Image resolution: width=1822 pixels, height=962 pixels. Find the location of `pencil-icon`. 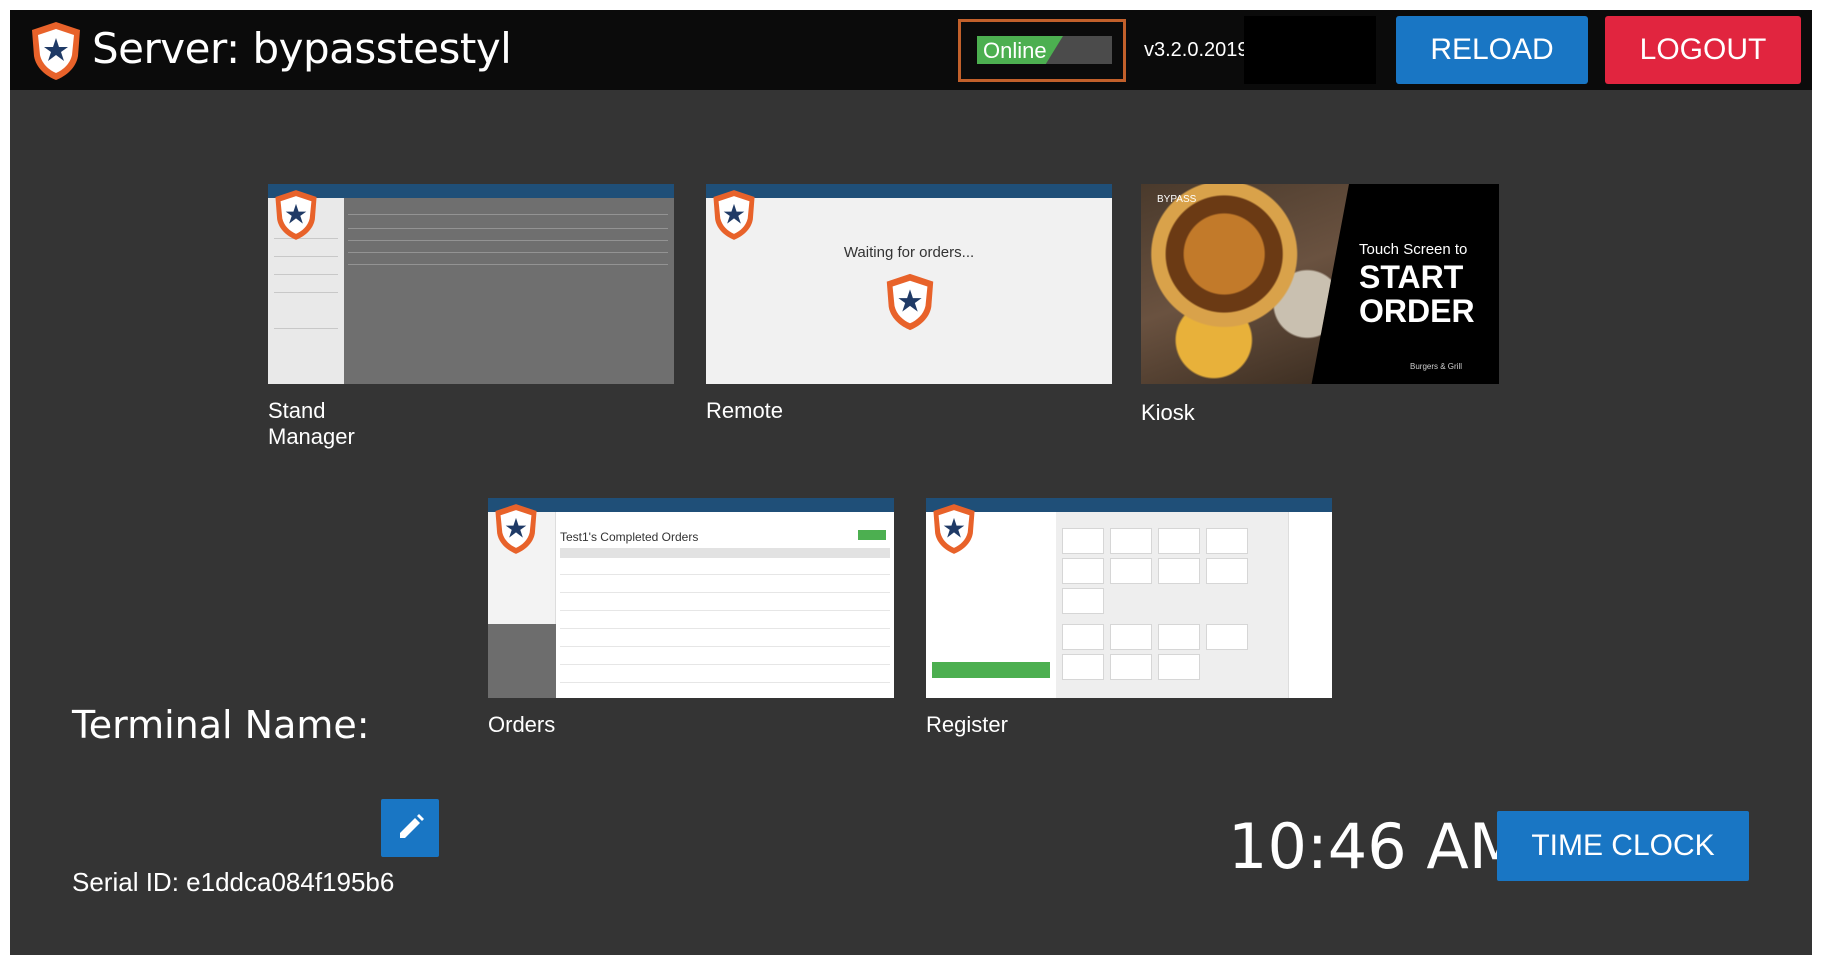

pencil-icon is located at coordinates (412, 826).